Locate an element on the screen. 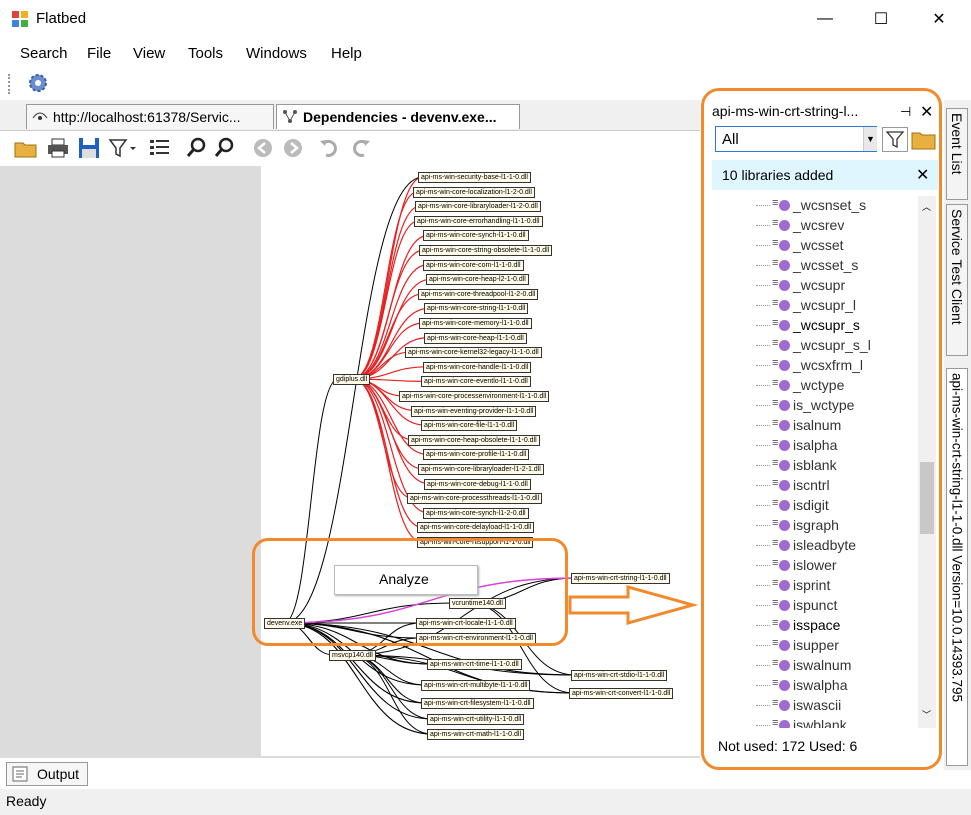  tree-item: ≡ iswalnum is located at coordinates (814, 666).